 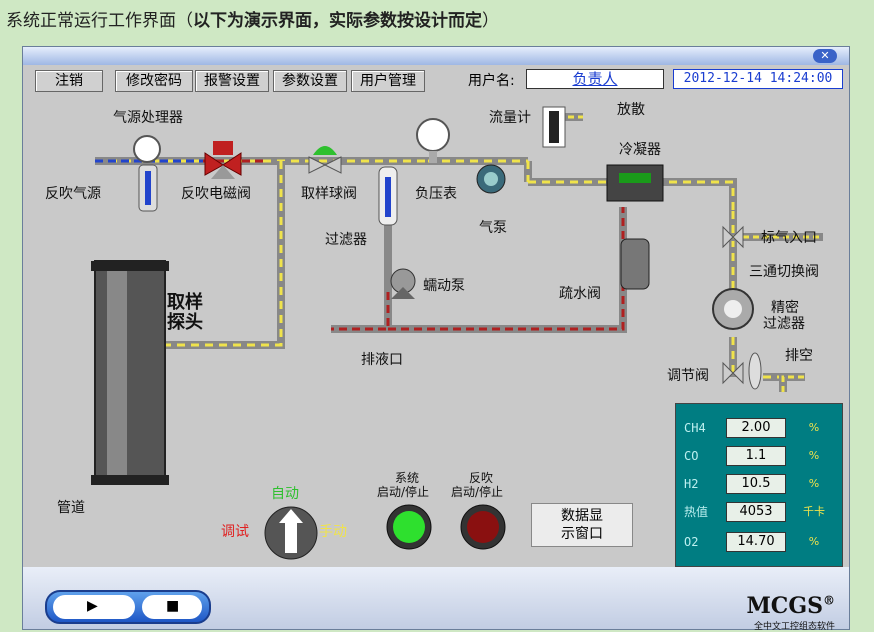 I want to click on reading-name: CO, so click(x=691, y=456).